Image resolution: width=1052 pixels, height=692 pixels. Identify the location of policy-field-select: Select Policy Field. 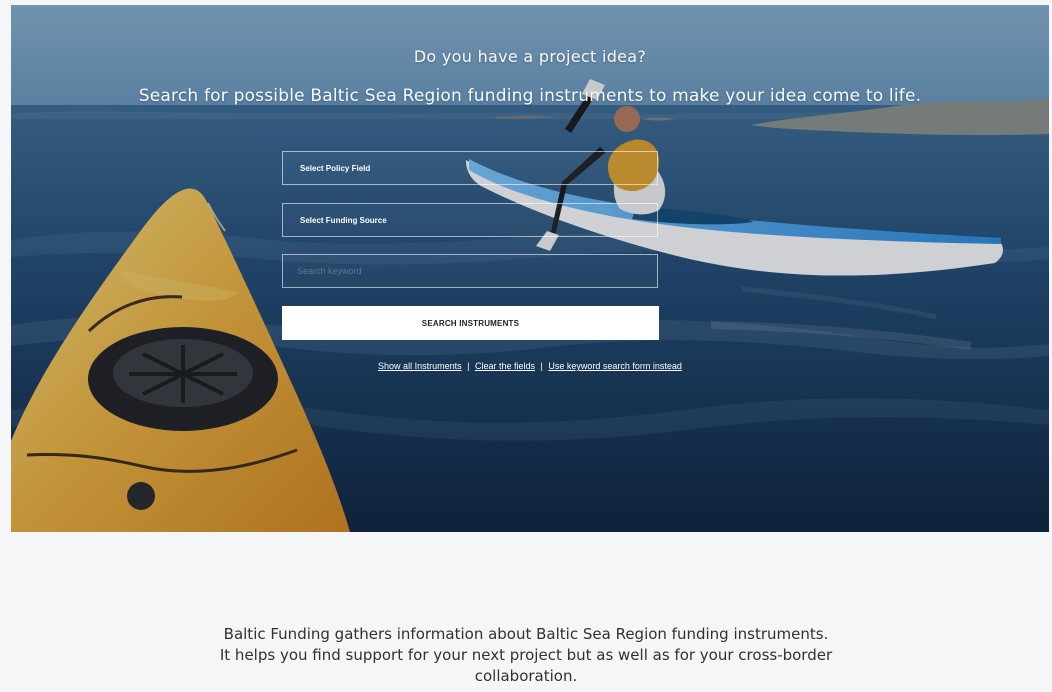
(470, 168).